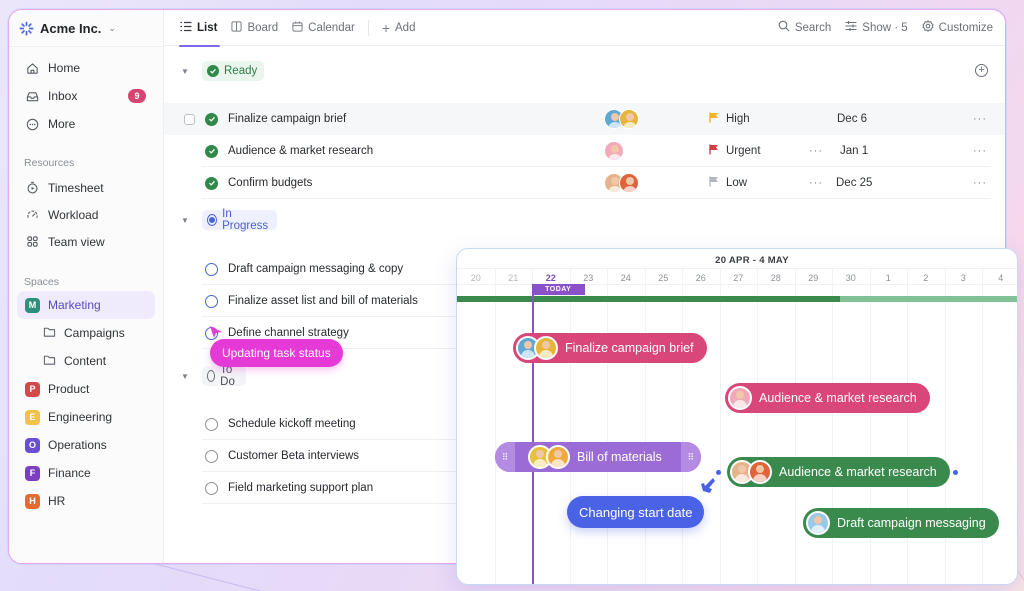 Image resolution: width=1024 pixels, height=591 pixels. What do you see at coordinates (584, 119) in the screenshot?
I see `task-row: Finalize campaign brief High Dec 6 ···` at bounding box center [584, 119].